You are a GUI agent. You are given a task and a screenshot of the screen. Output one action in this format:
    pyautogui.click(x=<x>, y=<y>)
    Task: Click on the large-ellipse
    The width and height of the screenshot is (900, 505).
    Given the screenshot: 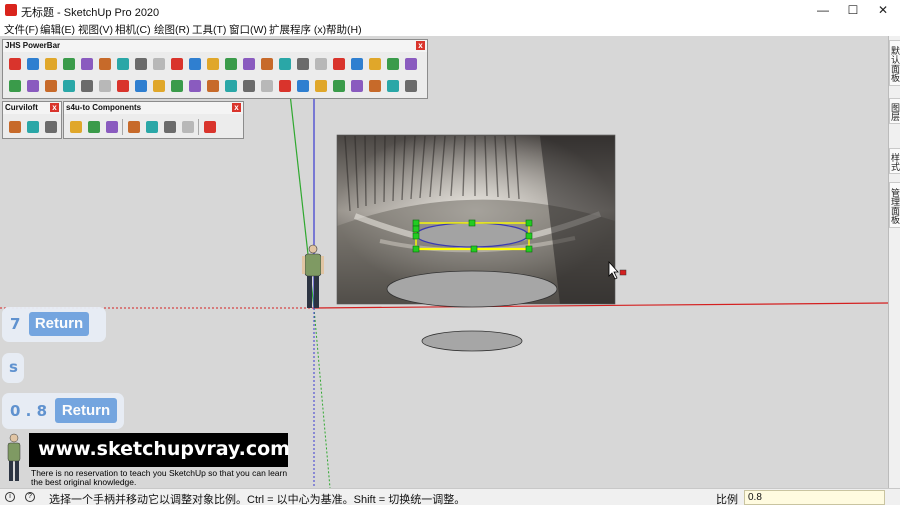 What is the action you would take?
    pyautogui.click(x=472, y=289)
    